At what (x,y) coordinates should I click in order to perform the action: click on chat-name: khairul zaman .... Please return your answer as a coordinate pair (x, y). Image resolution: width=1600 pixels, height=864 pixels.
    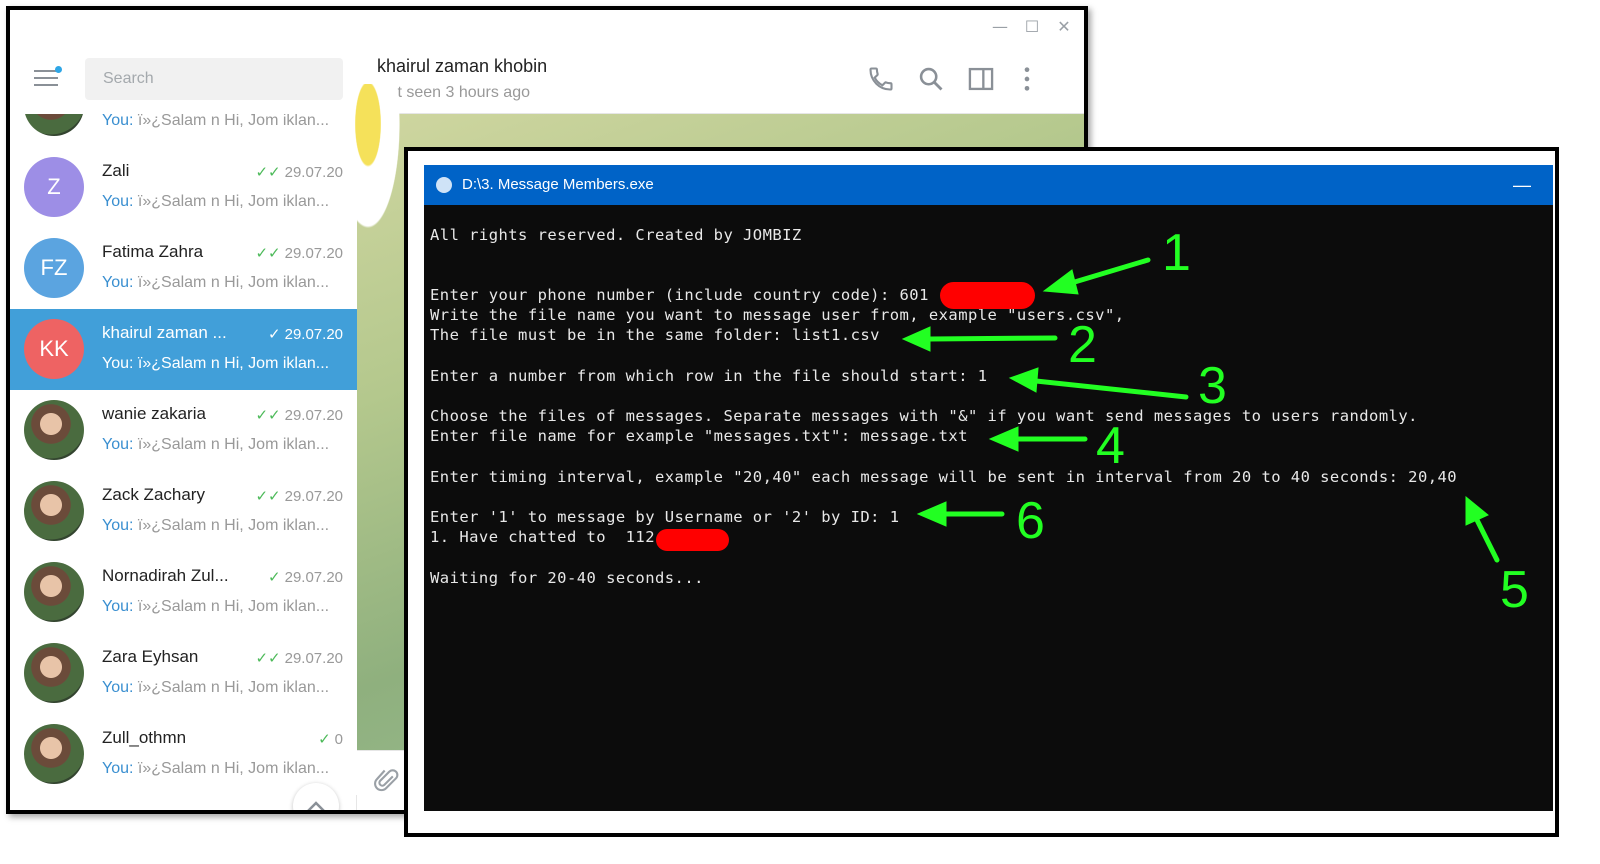
    Looking at the image, I should click on (164, 332).